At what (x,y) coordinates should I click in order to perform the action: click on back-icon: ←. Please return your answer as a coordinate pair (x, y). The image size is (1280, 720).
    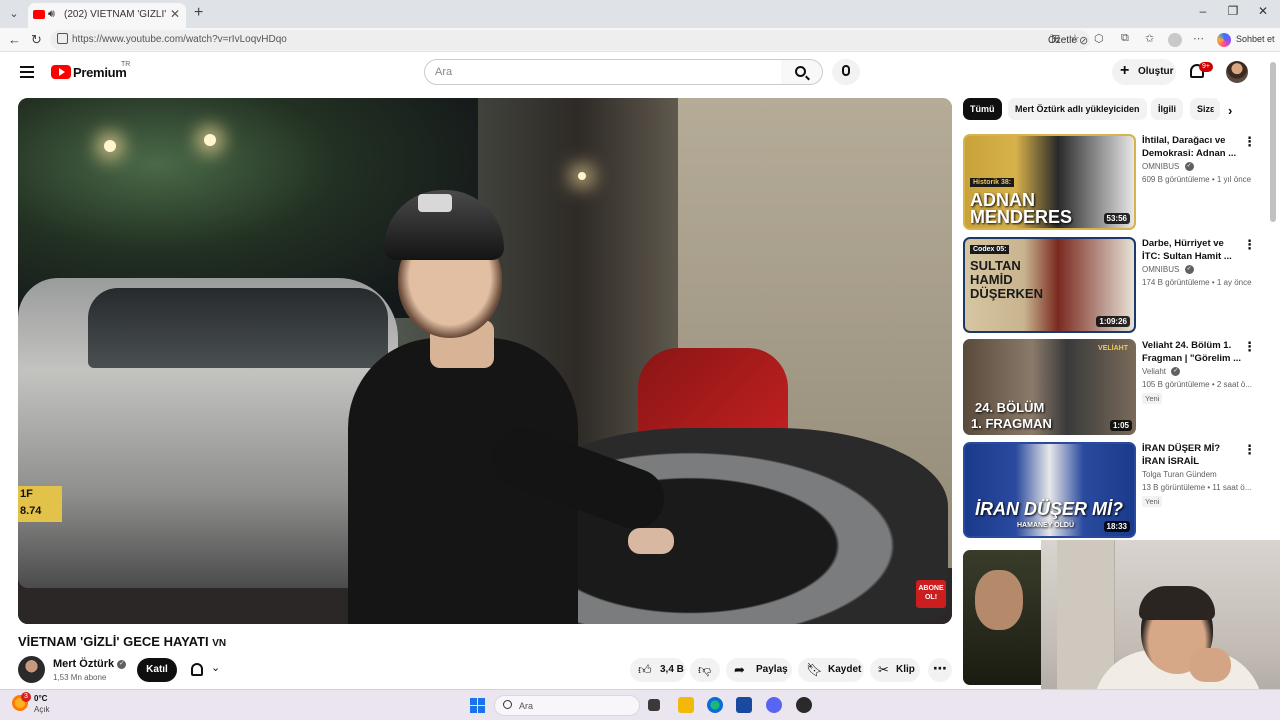
    Looking at the image, I should click on (14, 39).